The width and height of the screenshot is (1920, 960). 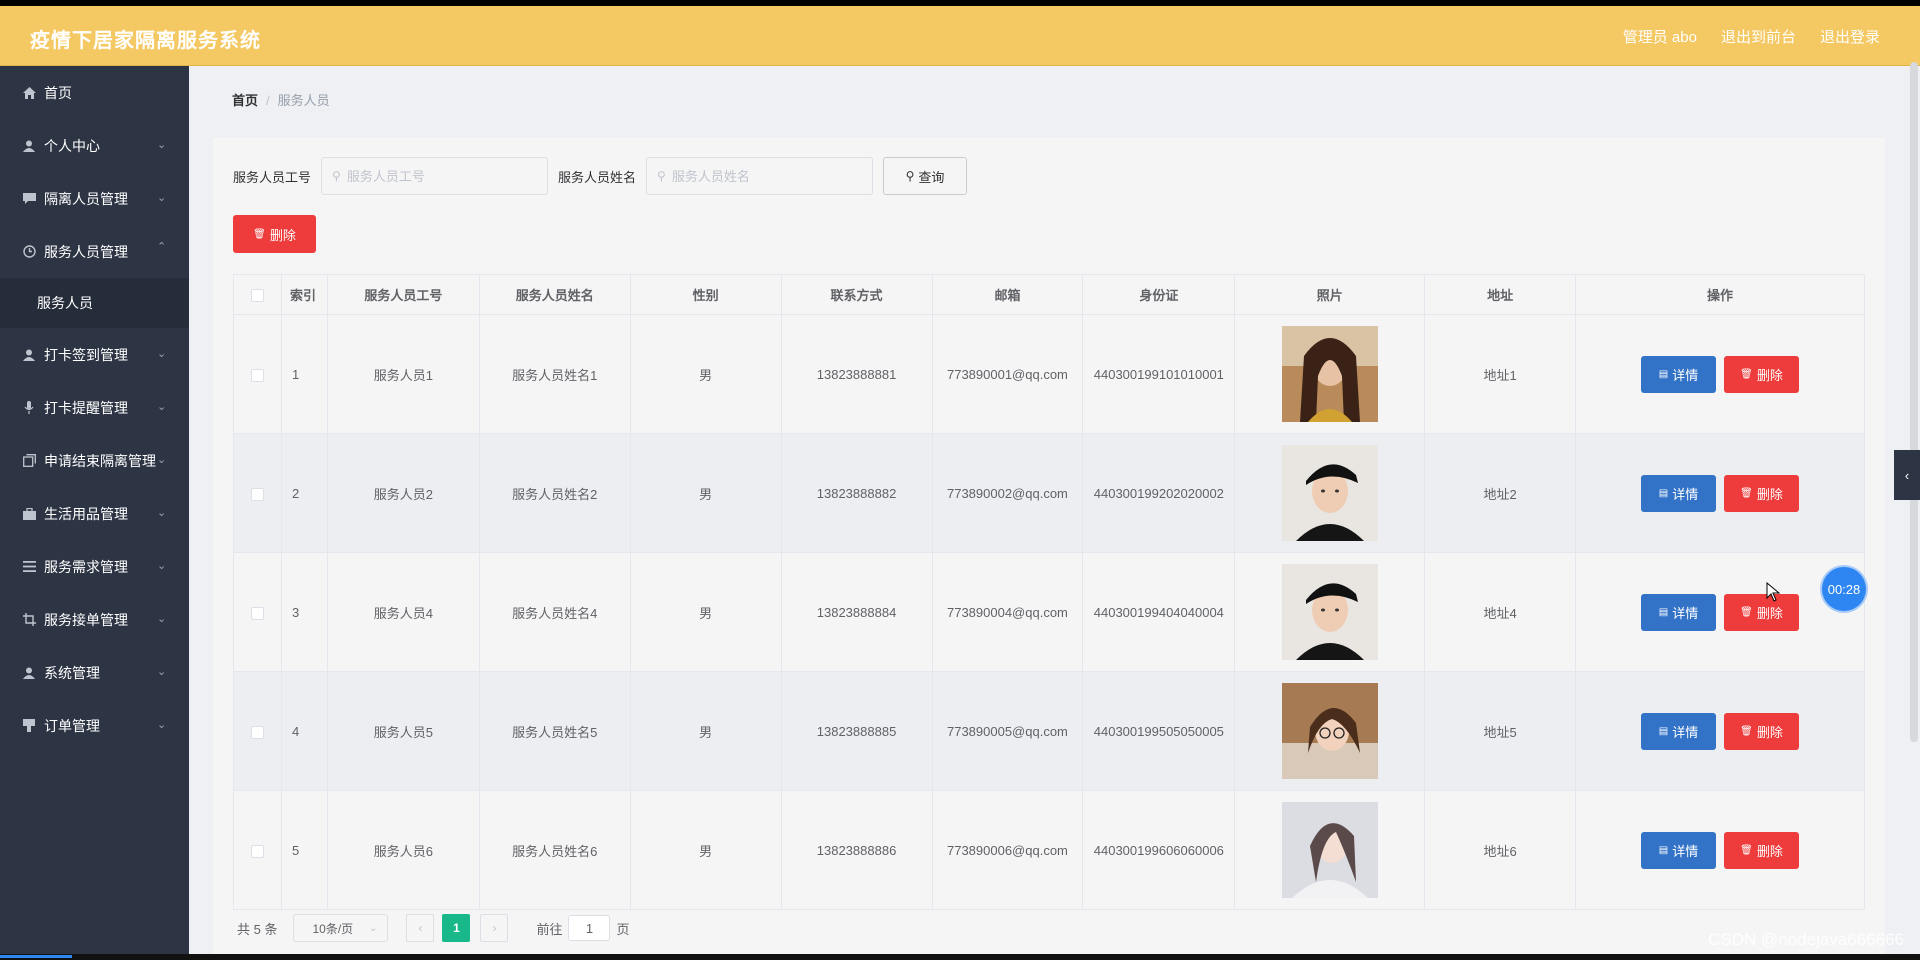 I want to click on document-icon: ▤, so click(x=1663, y=850).